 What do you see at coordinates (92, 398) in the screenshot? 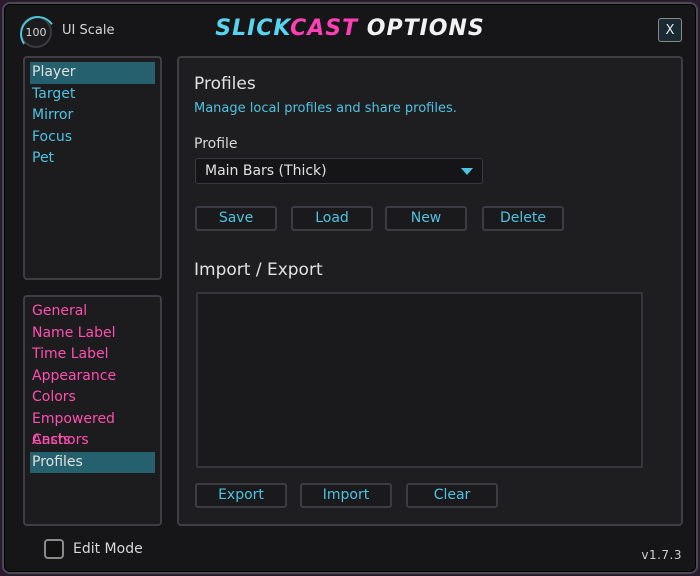
I see `section-item-colors: Colors` at bounding box center [92, 398].